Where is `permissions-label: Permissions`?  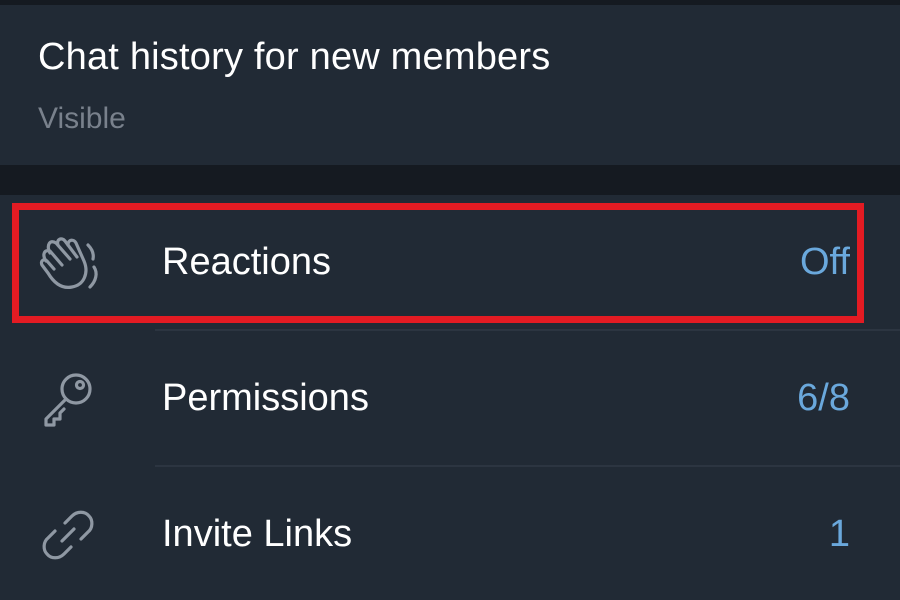 permissions-label: Permissions is located at coordinates (265, 398).